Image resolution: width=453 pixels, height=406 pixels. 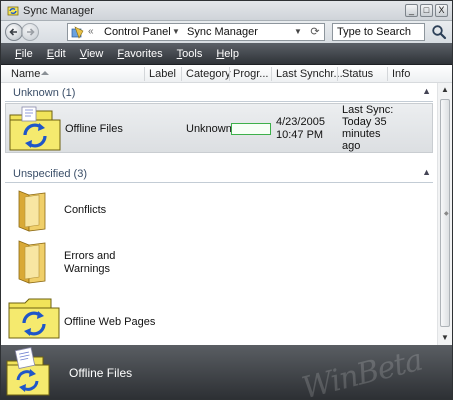 I want to click on item-name-line: Errors and, so click(x=90, y=256).